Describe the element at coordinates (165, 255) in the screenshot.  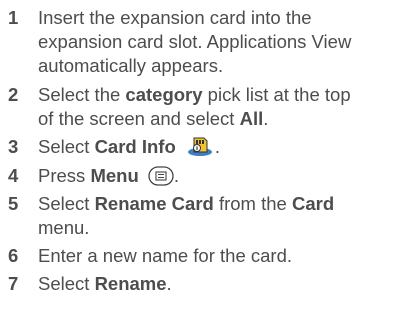
I see `step-text: Enter a new name for the card.` at that location.